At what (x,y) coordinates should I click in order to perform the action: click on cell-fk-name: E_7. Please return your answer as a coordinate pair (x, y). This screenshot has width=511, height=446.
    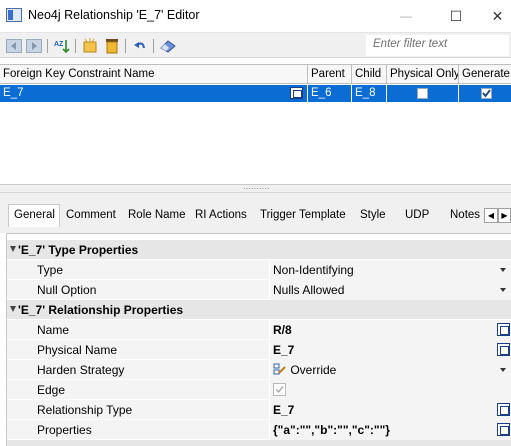
    Looking at the image, I should click on (154, 93).